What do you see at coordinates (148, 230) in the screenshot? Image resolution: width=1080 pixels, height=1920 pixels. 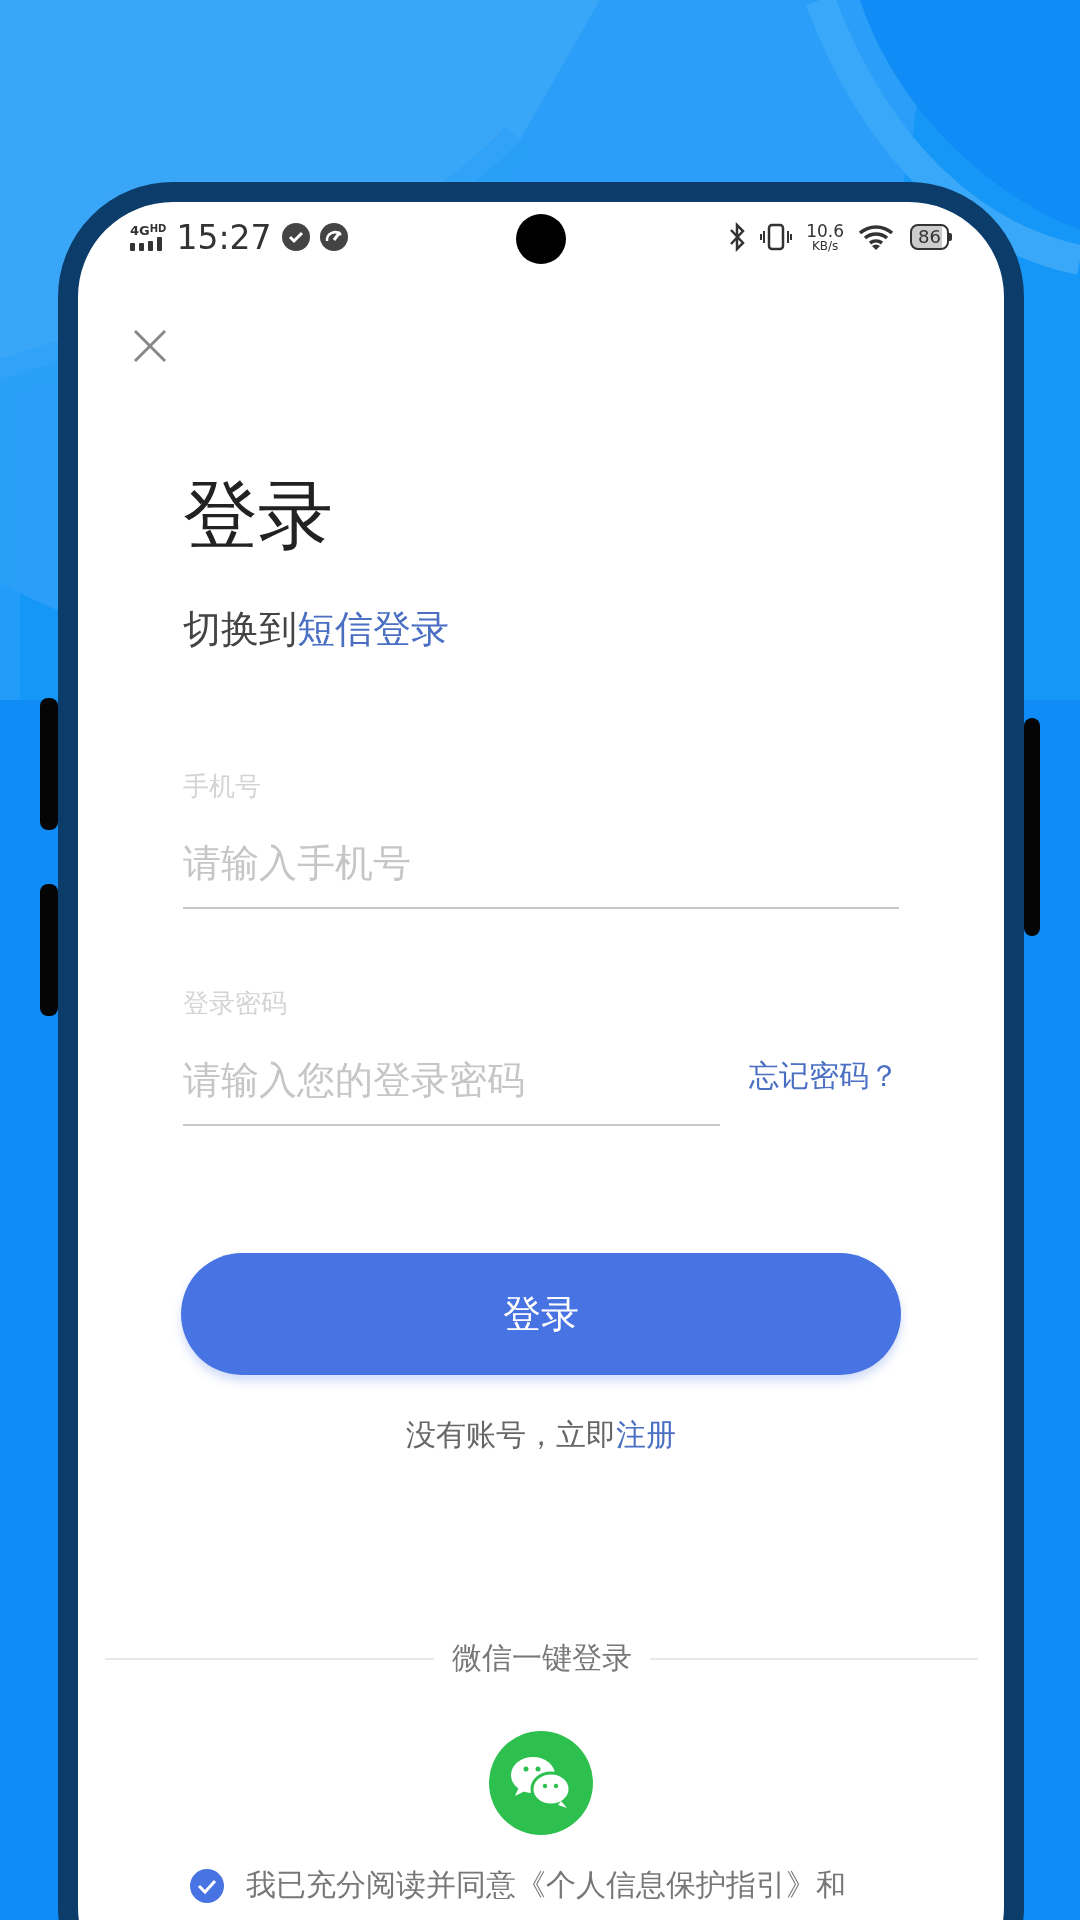 I see `network-type: 4G$^{HD}$` at bounding box center [148, 230].